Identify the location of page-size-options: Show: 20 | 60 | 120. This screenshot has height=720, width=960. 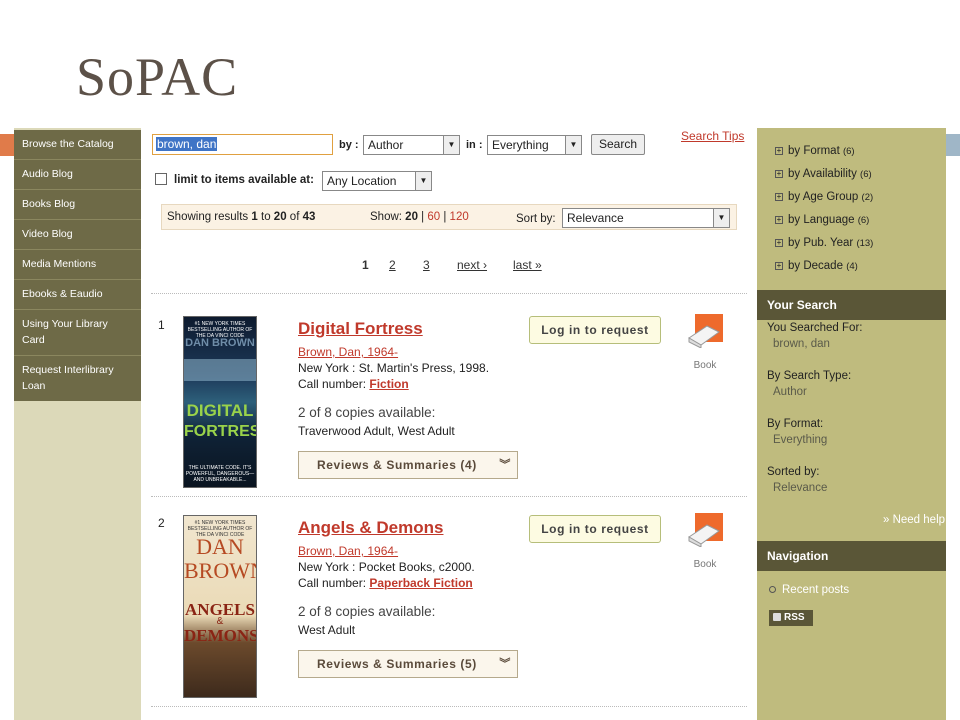
(419, 217).